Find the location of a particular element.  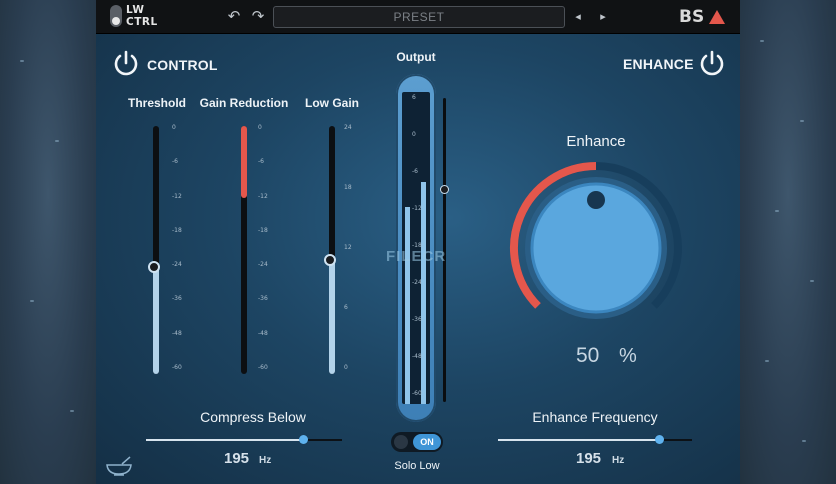

enhance-frequency-thumb is located at coordinates (659, 439).